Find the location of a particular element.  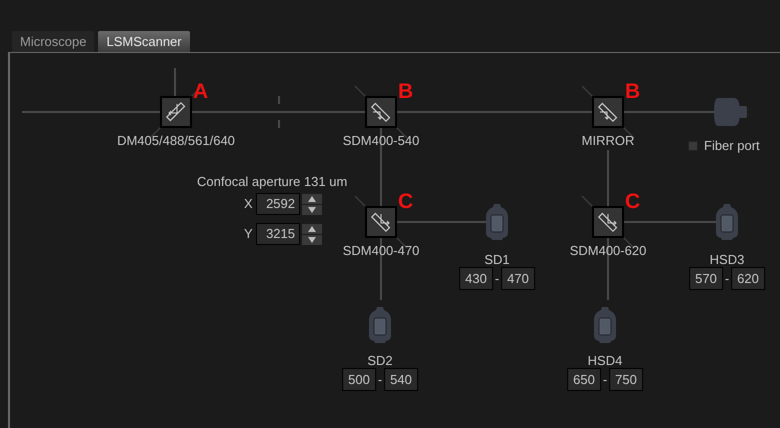

aperture-field: 3215 is located at coordinates (278, 234).